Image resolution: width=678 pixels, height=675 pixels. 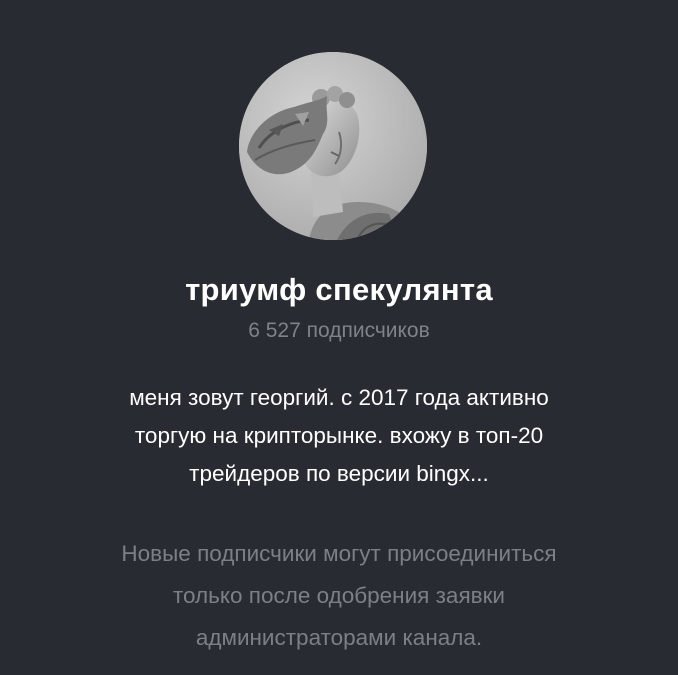 I want to click on notice-line: только после одобрения заявки, so click(x=338, y=595).